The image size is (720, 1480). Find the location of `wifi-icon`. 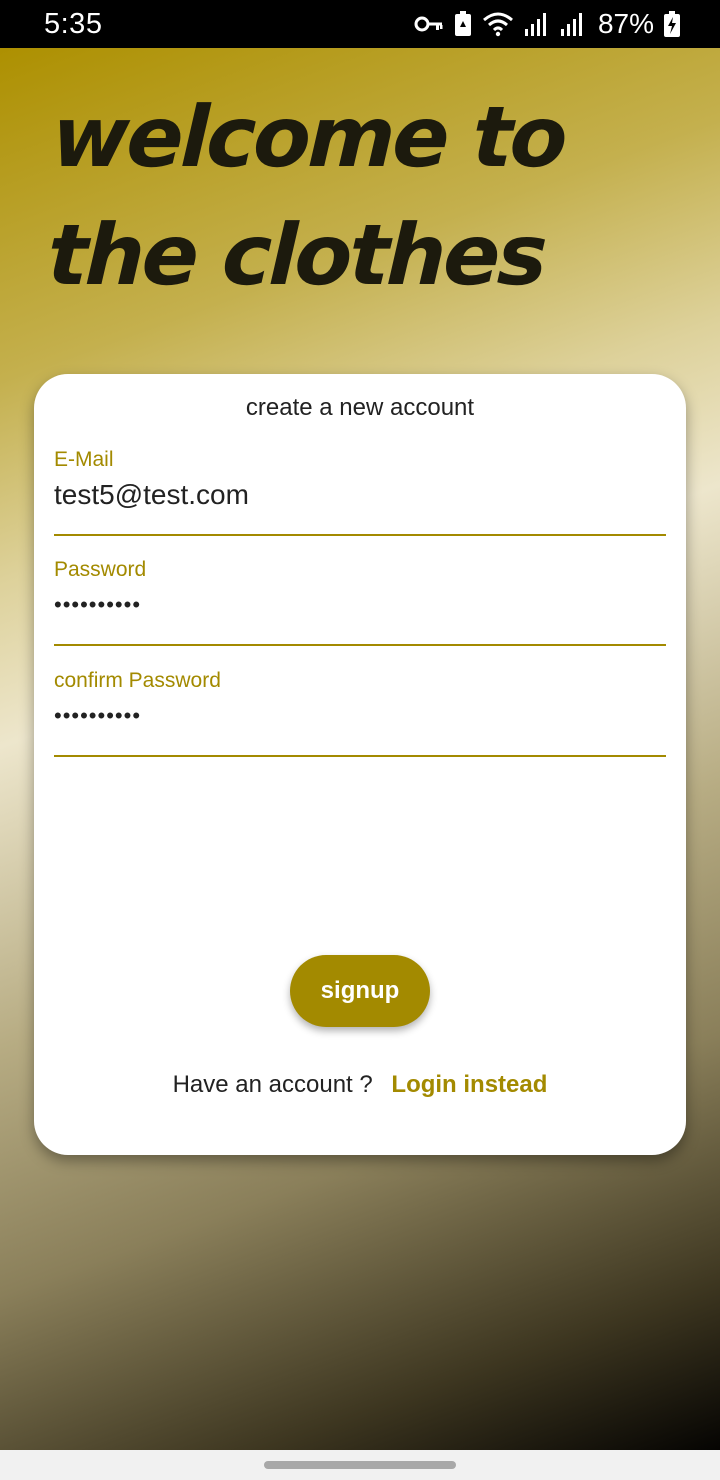

wifi-icon is located at coordinates (498, 24).